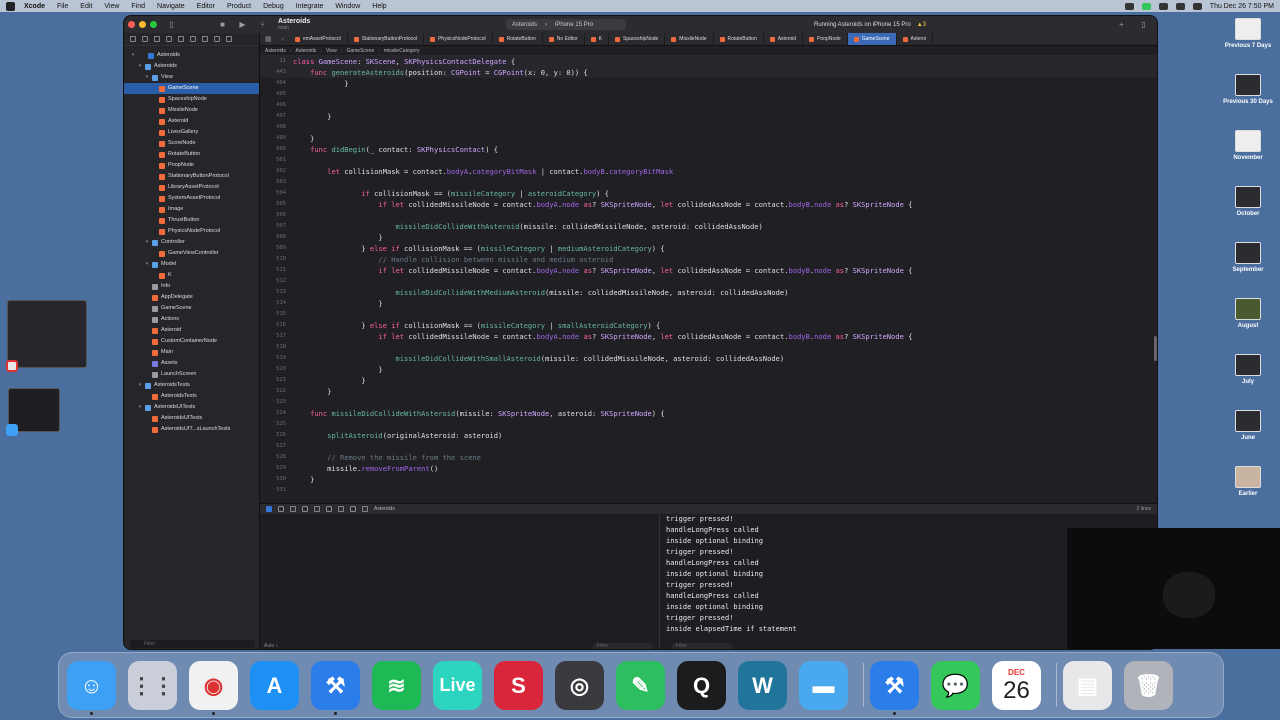  I want to click on stop-icon: ■, so click(222, 24).